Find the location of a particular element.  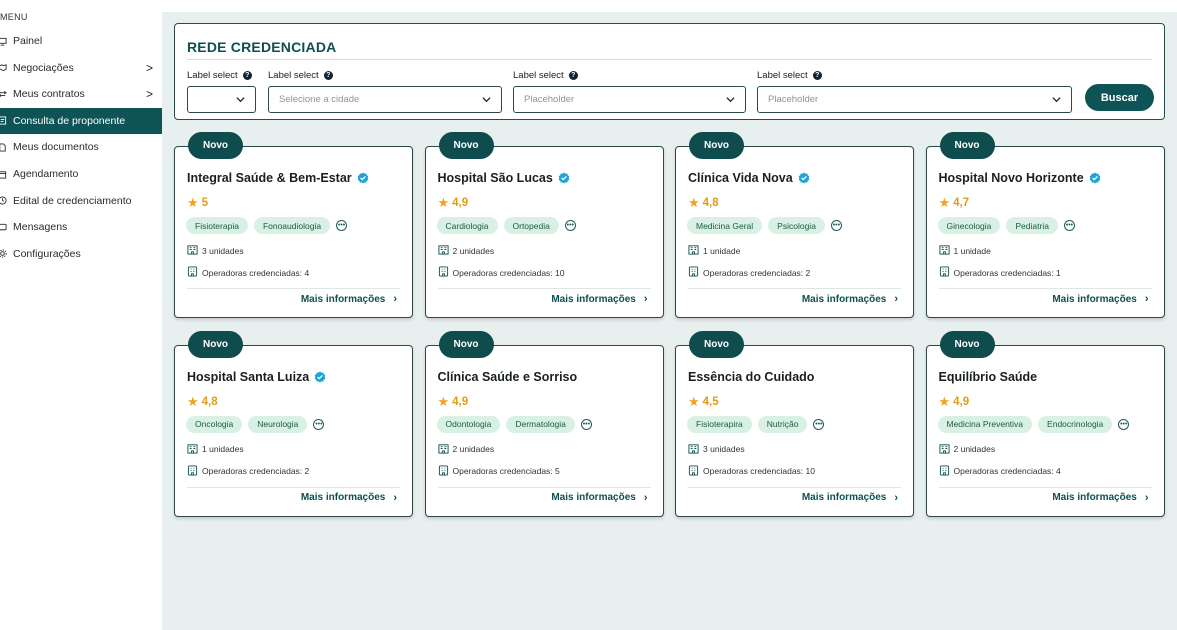

field-label-2: Label select? is located at coordinates (300, 75).